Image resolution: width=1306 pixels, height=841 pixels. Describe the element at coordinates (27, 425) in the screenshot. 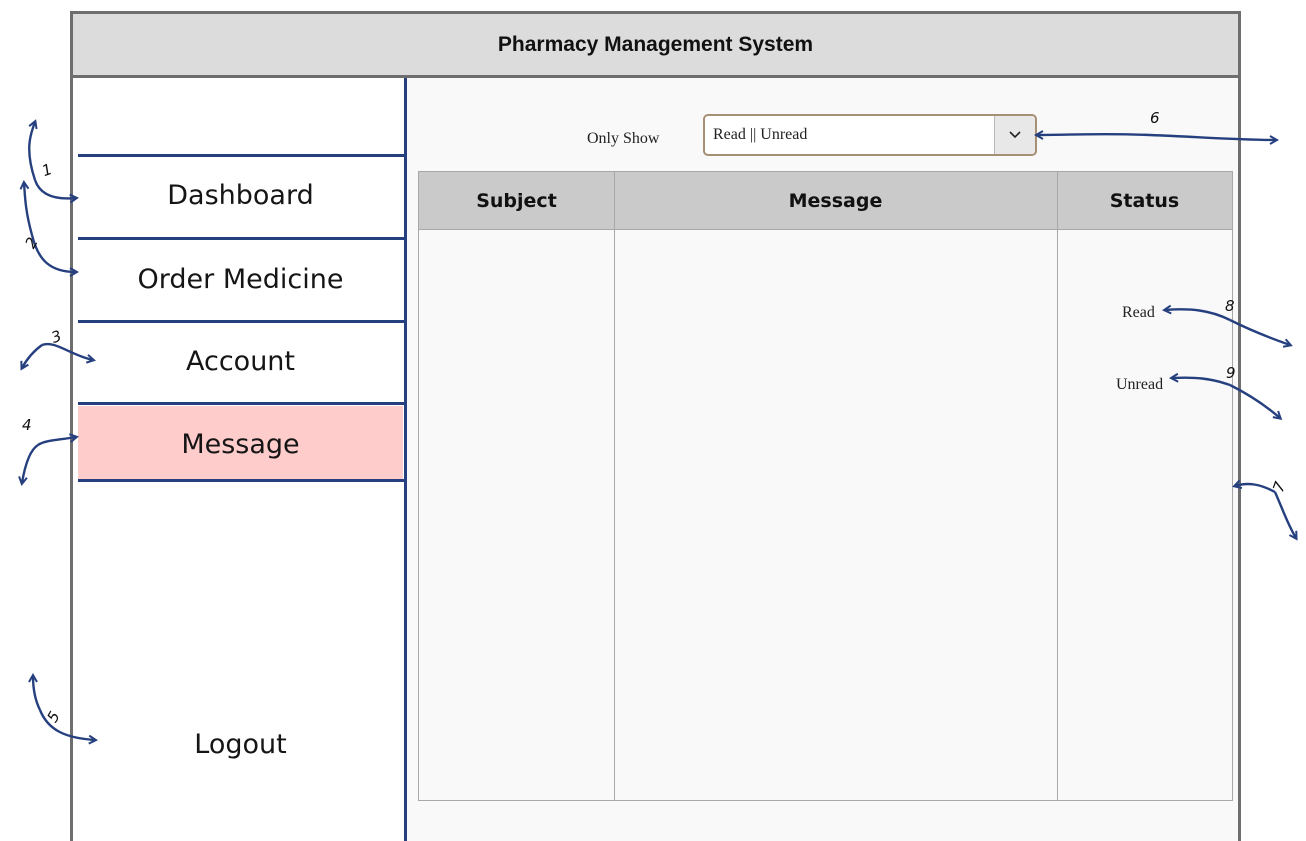

I see `annotation-number: 4` at that location.